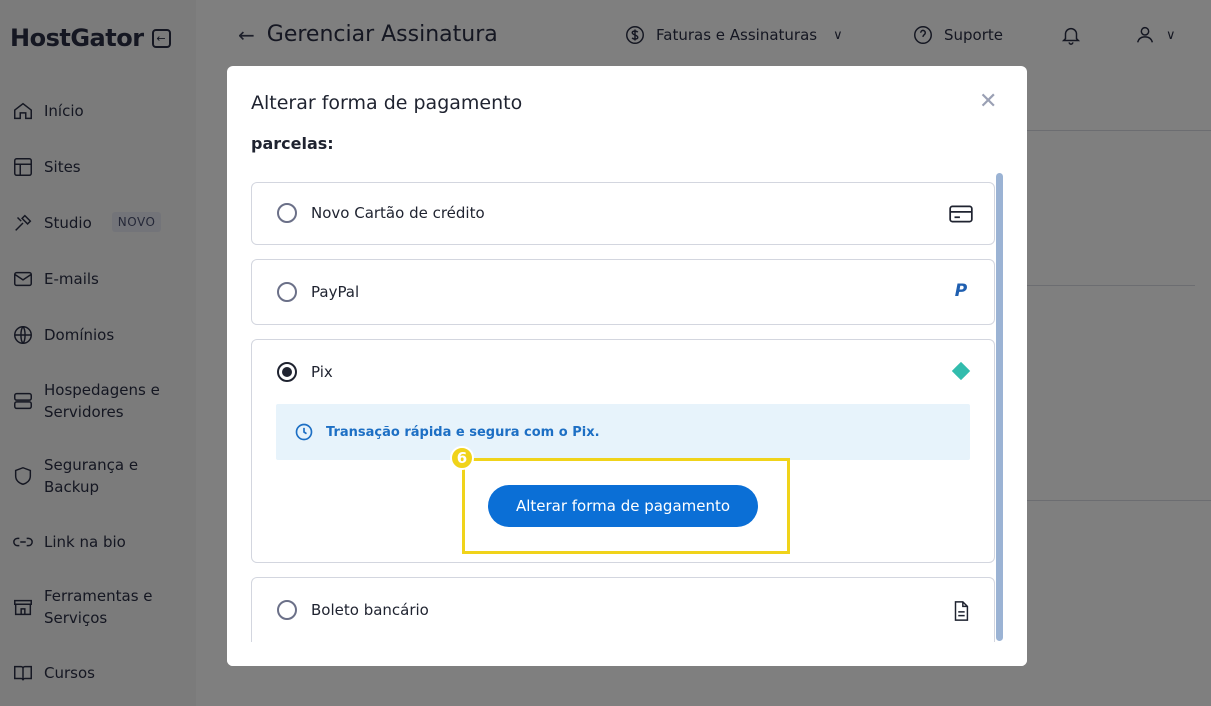 The image size is (1211, 706). What do you see at coordinates (463, 432) in the screenshot?
I see `pix-info-text: Transação rápida e segura com o Pix.` at bounding box center [463, 432].